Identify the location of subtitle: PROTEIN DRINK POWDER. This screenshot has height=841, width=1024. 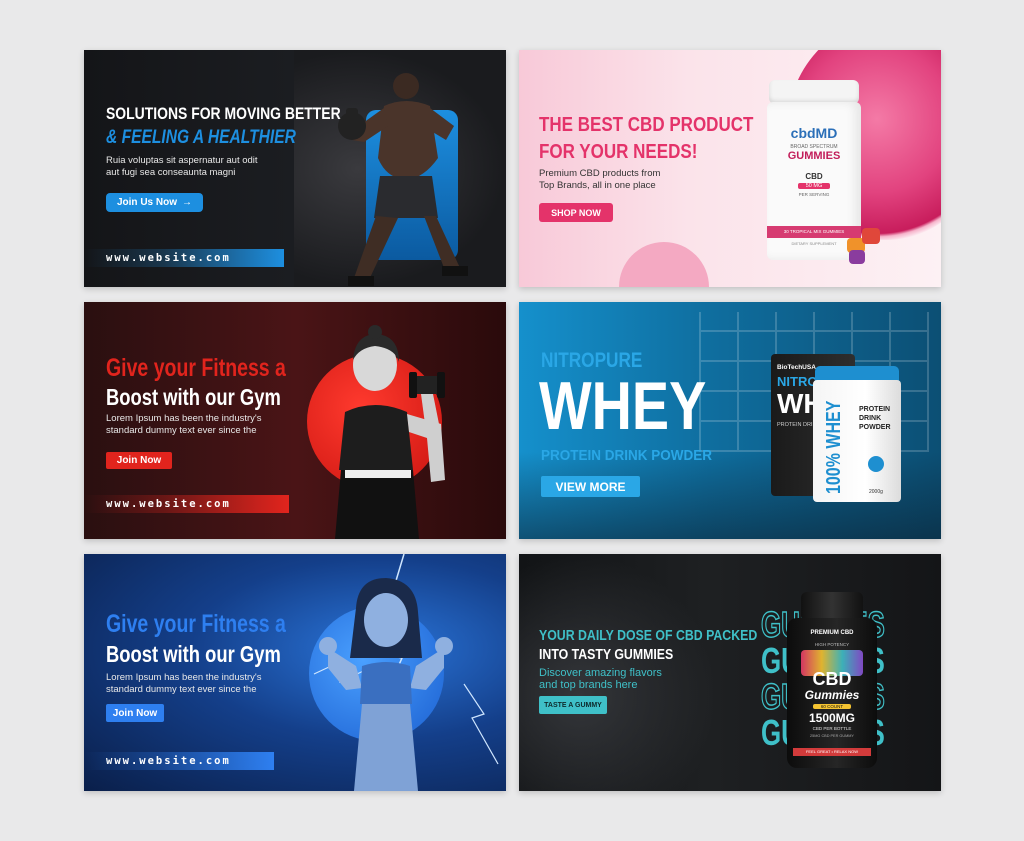
(627, 455).